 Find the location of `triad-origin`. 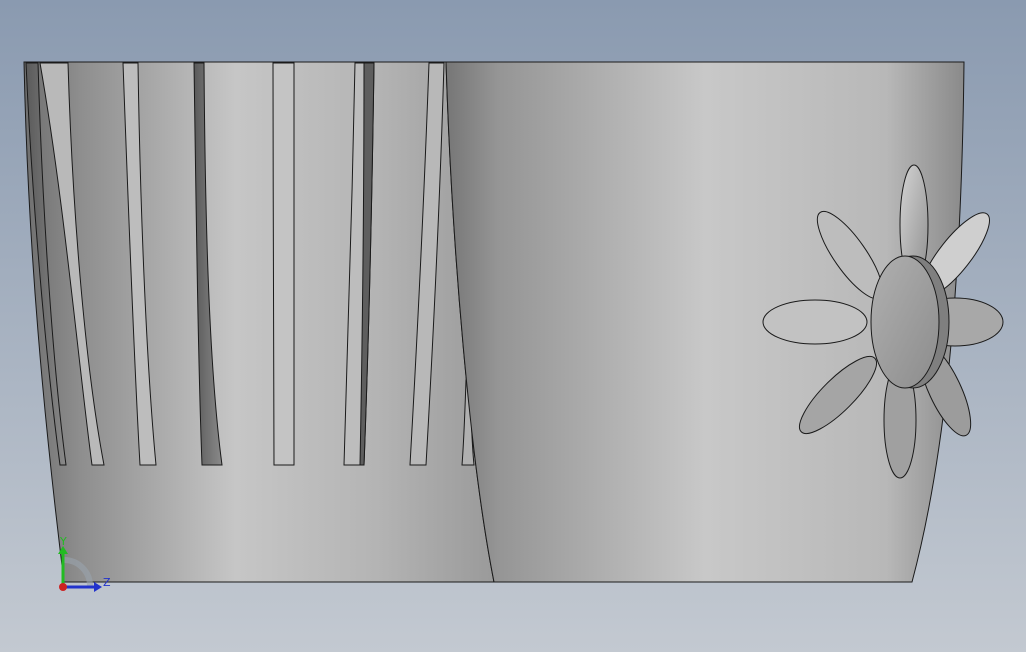

triad-origin is located at coordinates (63, 587).